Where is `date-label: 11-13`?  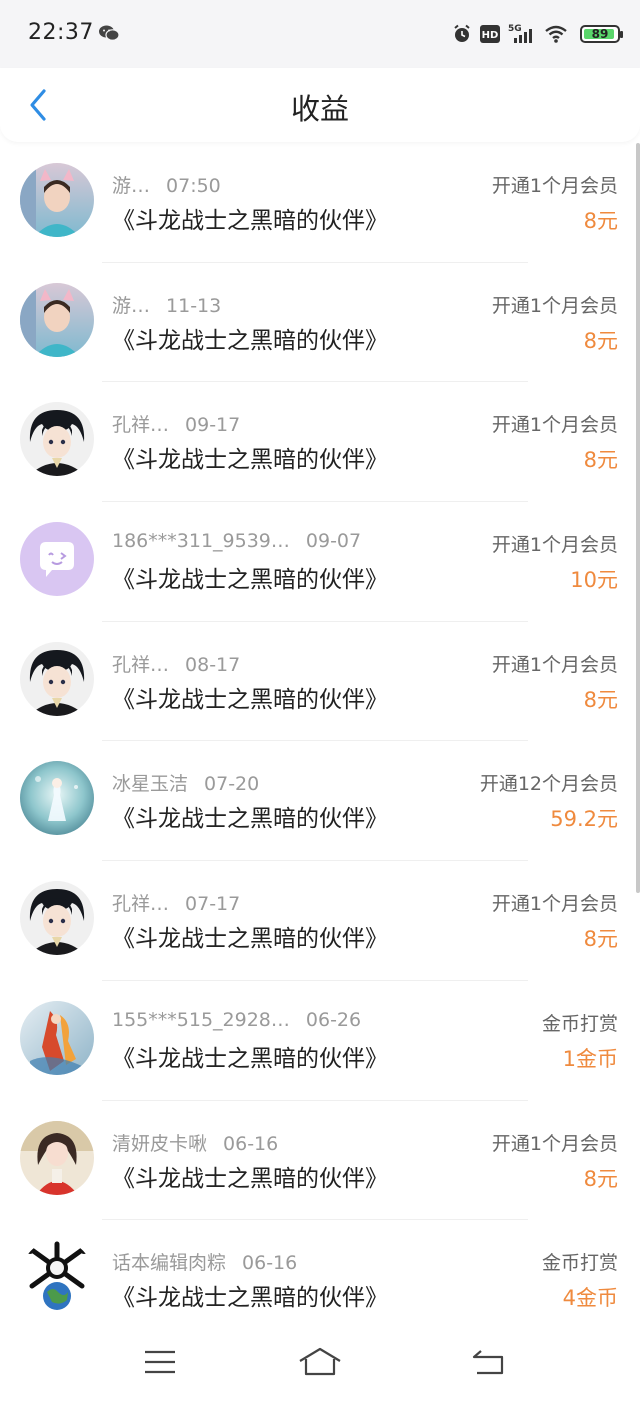 date-label: 11-13 is located at coordinates (194, 305).